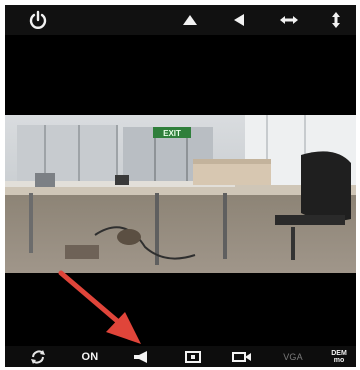 Image resolution: width=360 pixels, height=370 pixels. Describe the element at coordinates (293, 356) in the screenshot. I see `quality-button: VGA` at that location.